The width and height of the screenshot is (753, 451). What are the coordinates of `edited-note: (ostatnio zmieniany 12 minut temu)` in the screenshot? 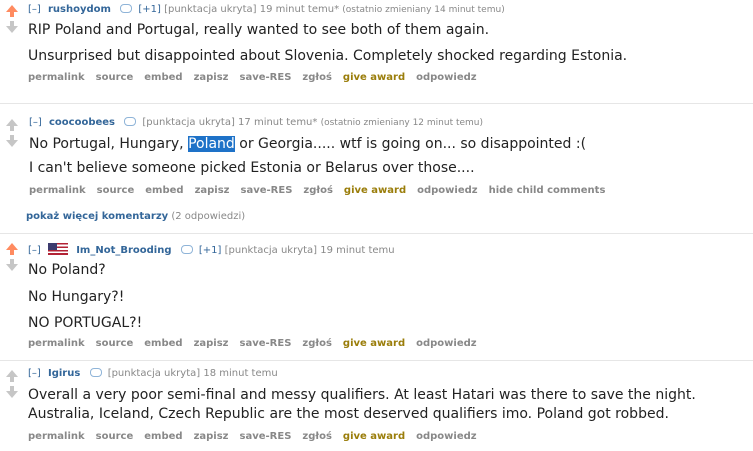 It's located at (402, 123).